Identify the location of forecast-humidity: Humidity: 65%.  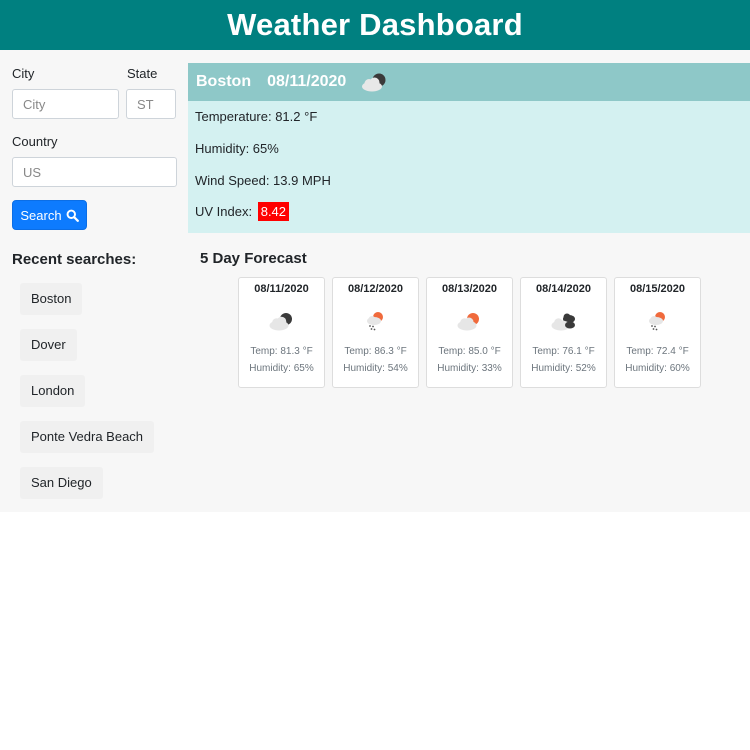
(281, 368).